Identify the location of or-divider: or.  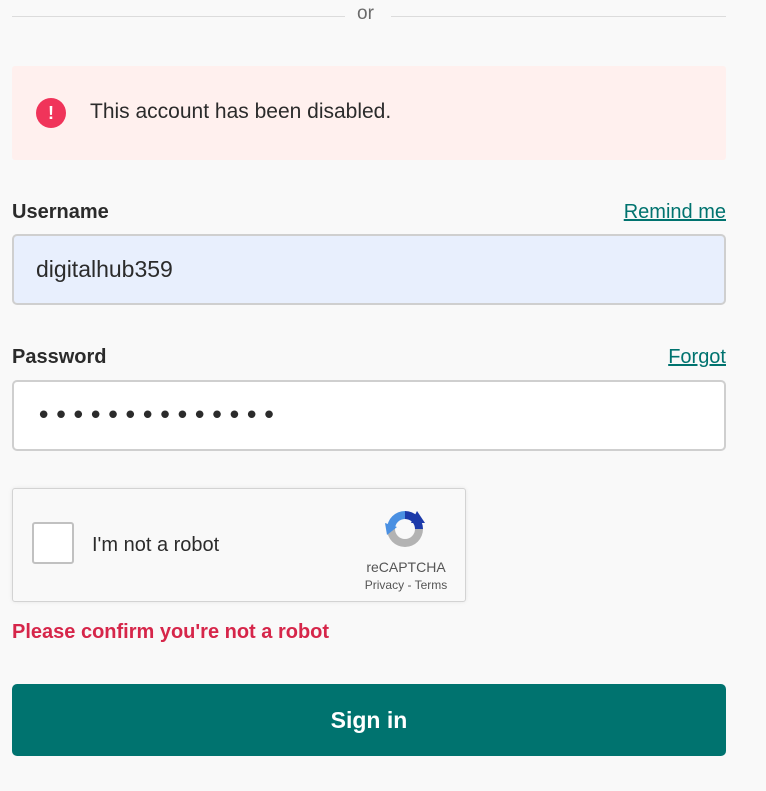
(369, 14).